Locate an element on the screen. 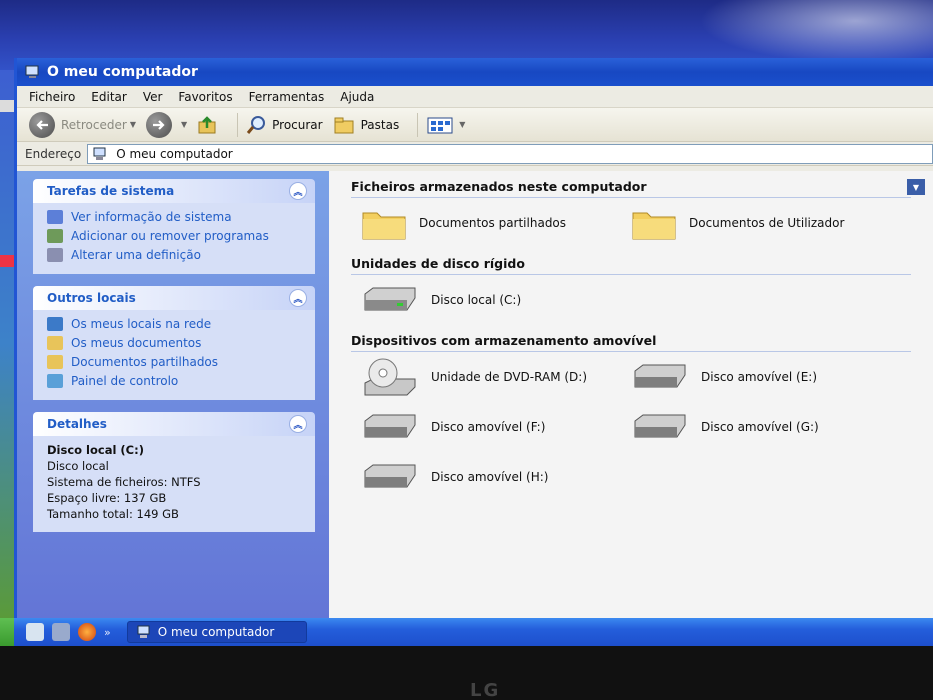 This screenshot has width=933, height=700. group-hard-disks: Disco local (C:) is located at coordinates (642, 300).